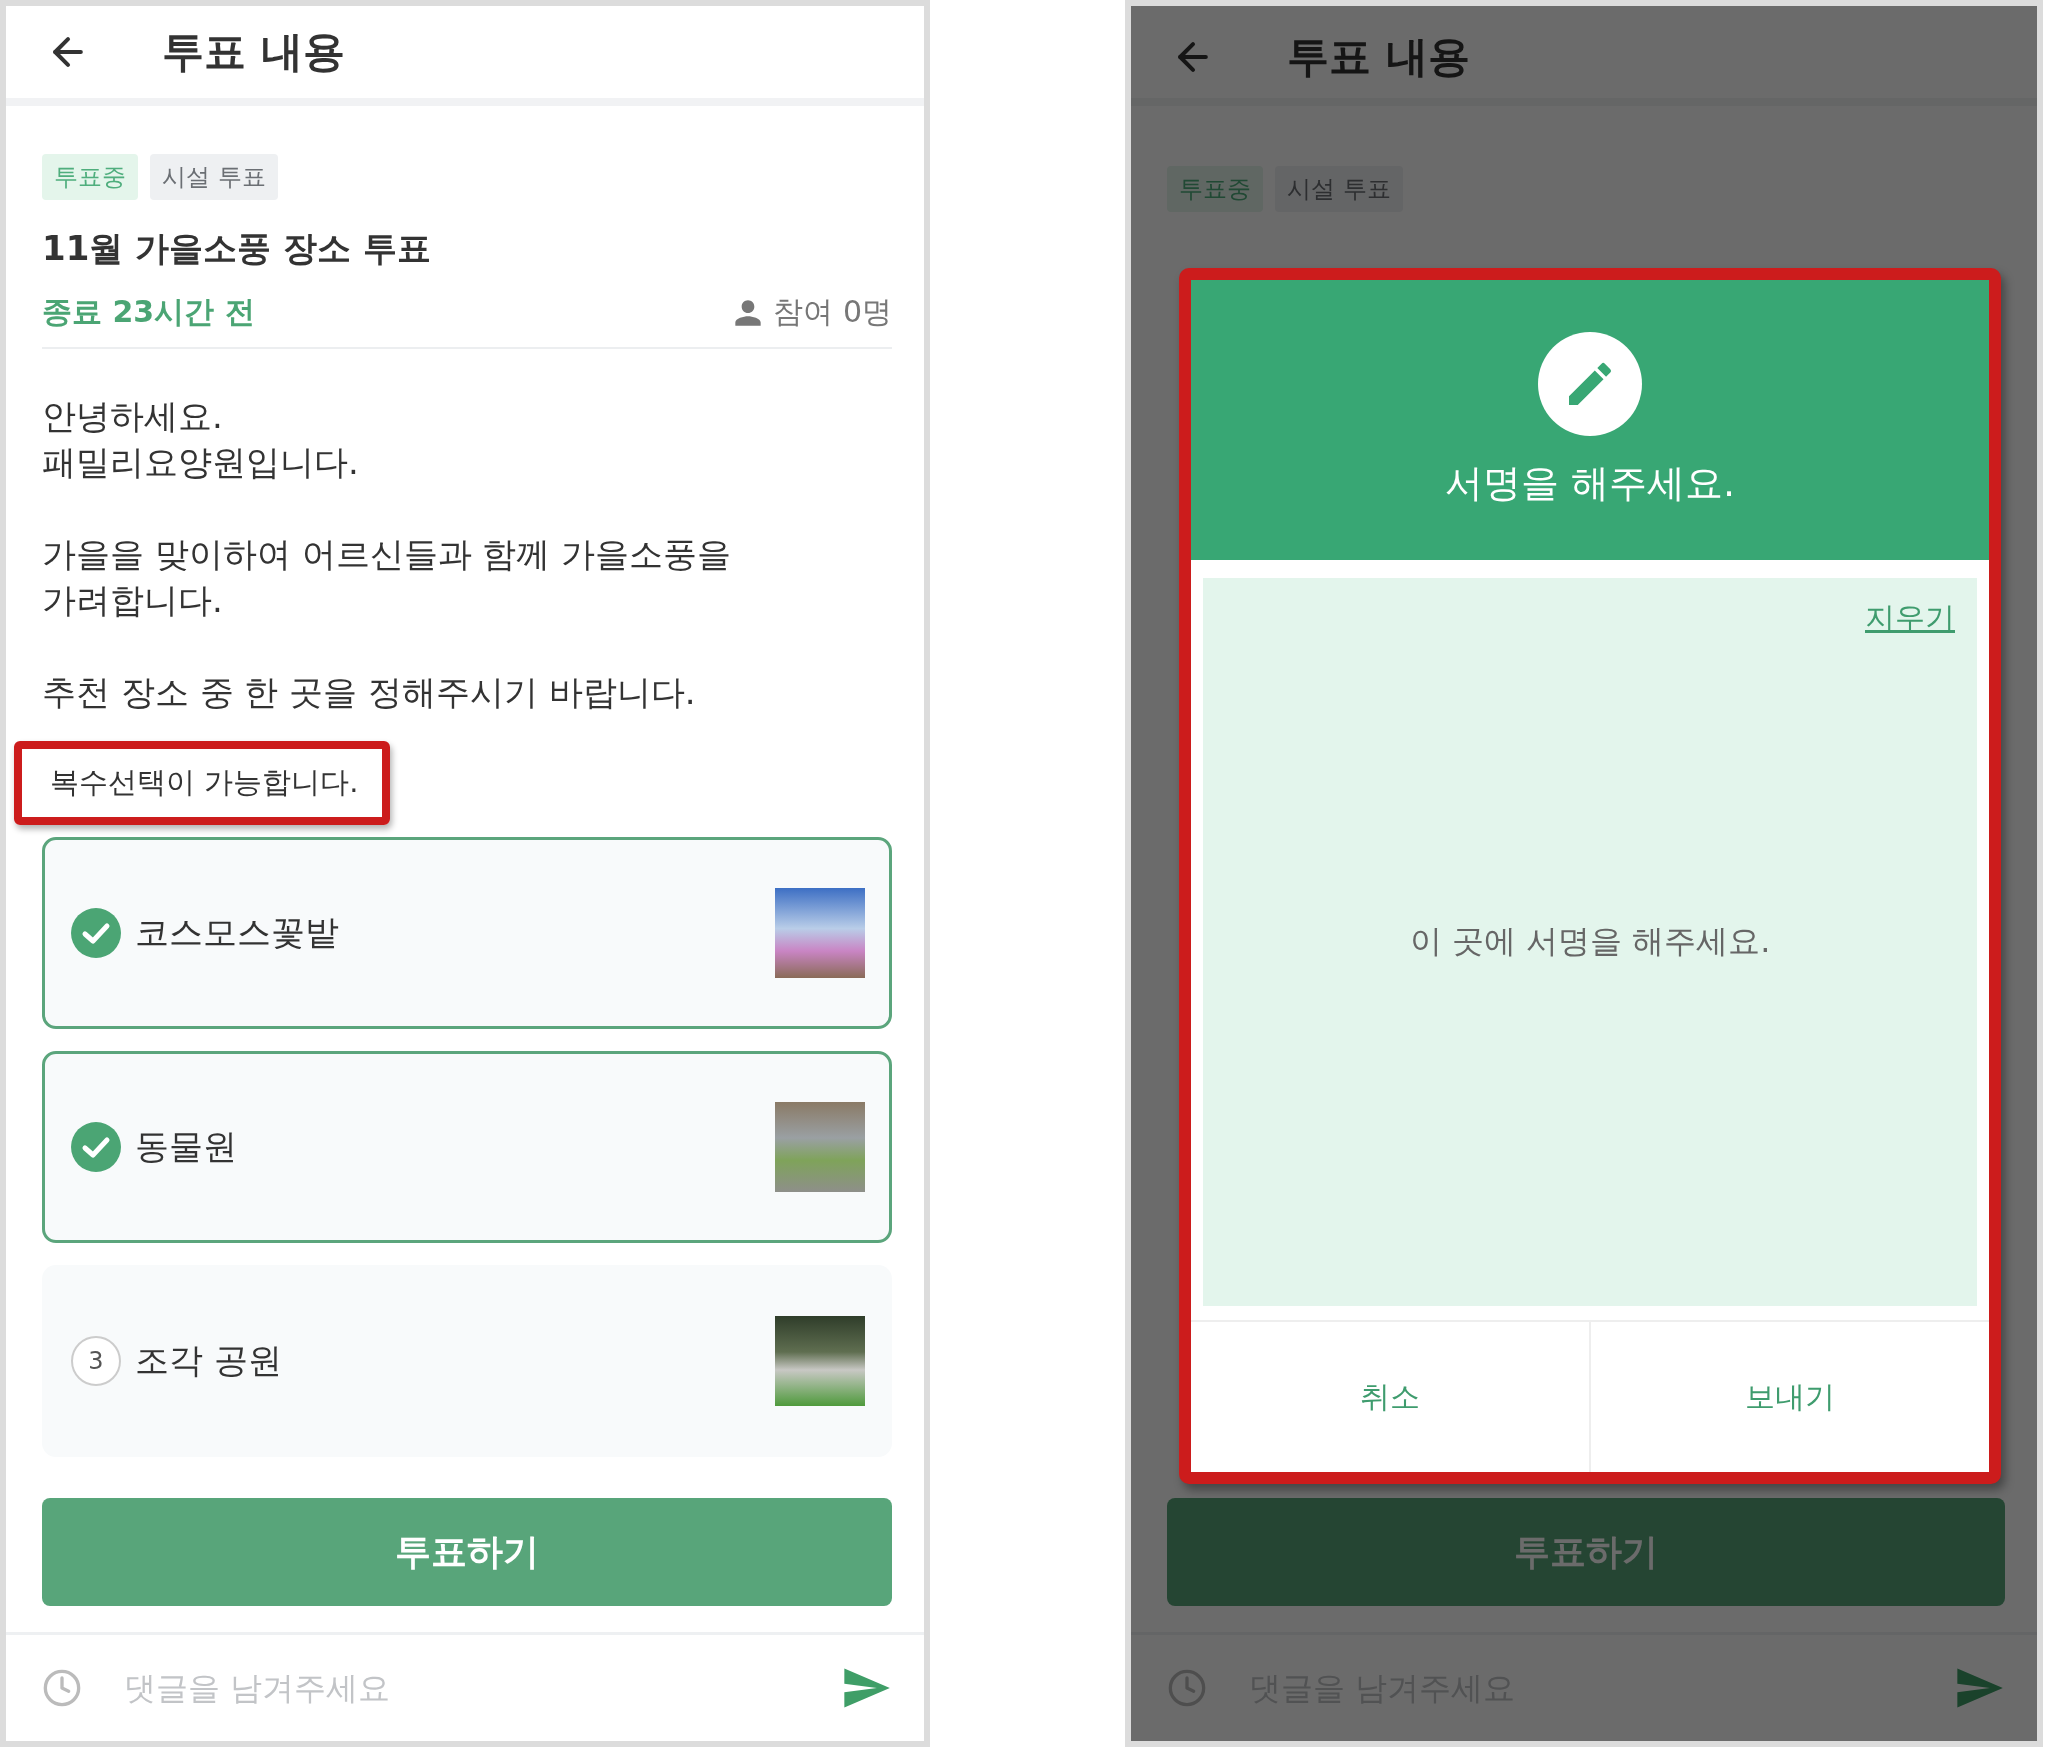  Describe the element at coordinates (237, 932) in the screenshot. I see `option-label: 코스모스꽃밭` at that location.